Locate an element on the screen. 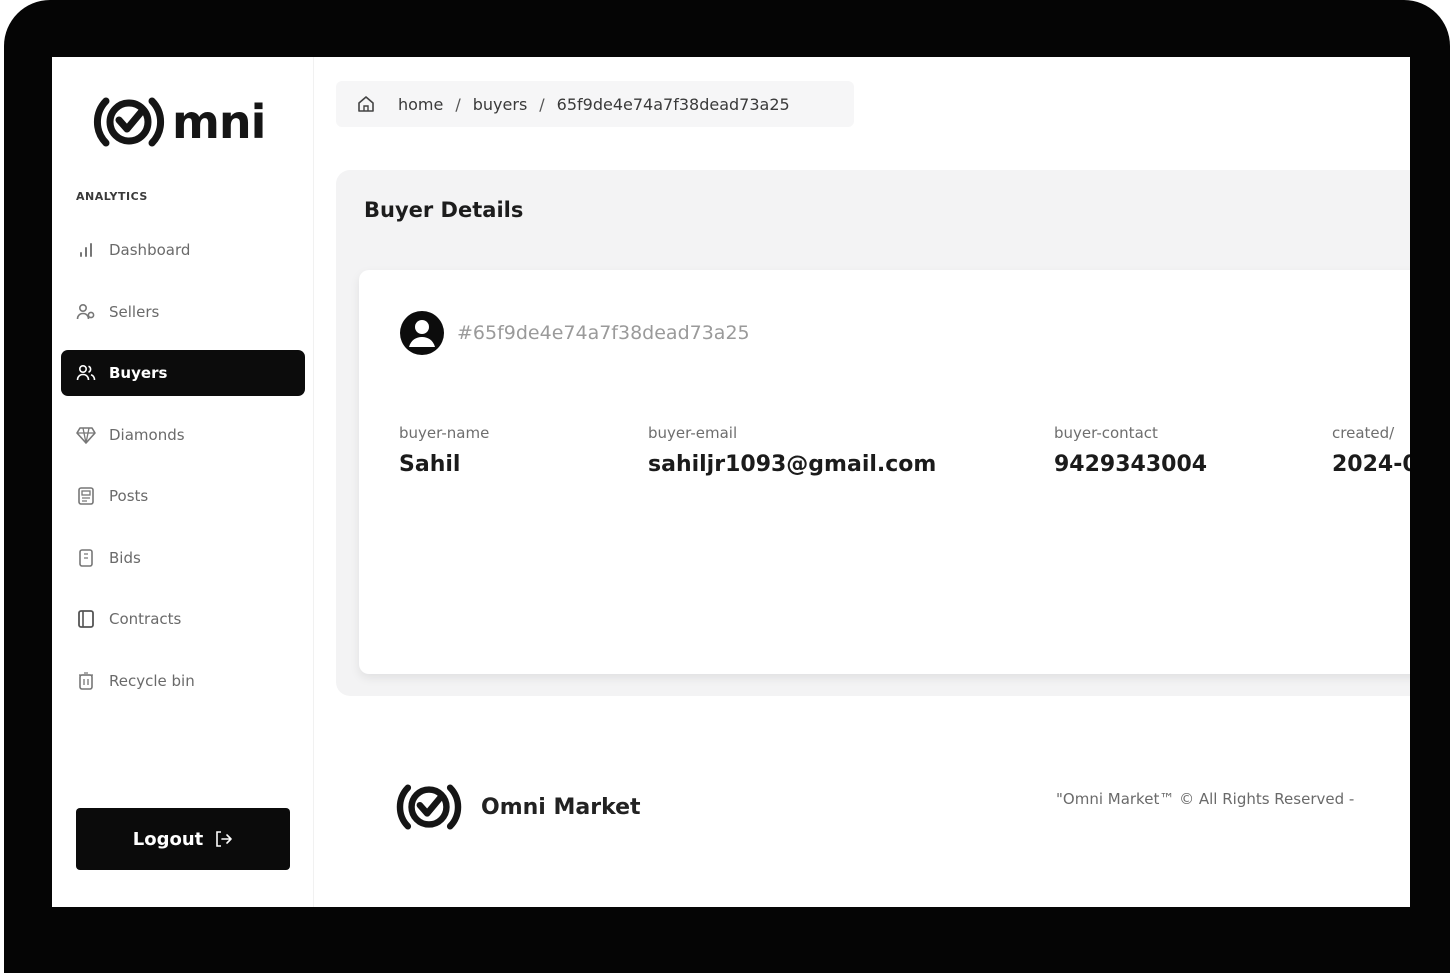 This screenshot has height=973, width=1453. logout-button: Logout is located at coordinates (183, 839).